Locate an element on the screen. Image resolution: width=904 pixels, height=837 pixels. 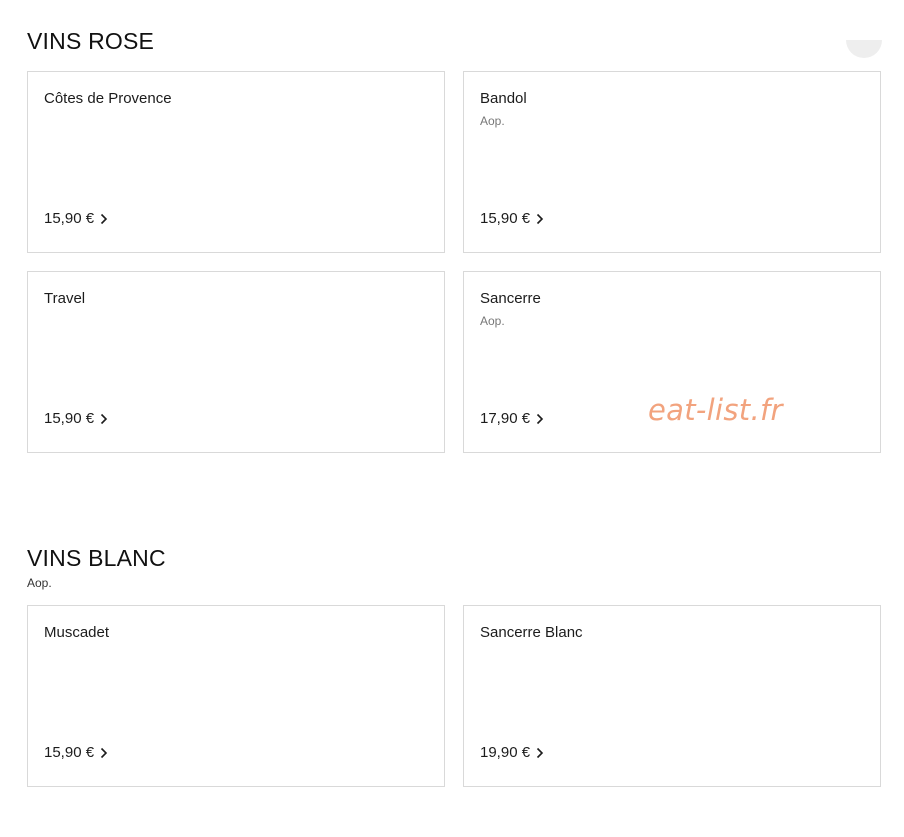
menu-item-card: Bandol Aop. 15,90 € is located at coordinates (672, 162).